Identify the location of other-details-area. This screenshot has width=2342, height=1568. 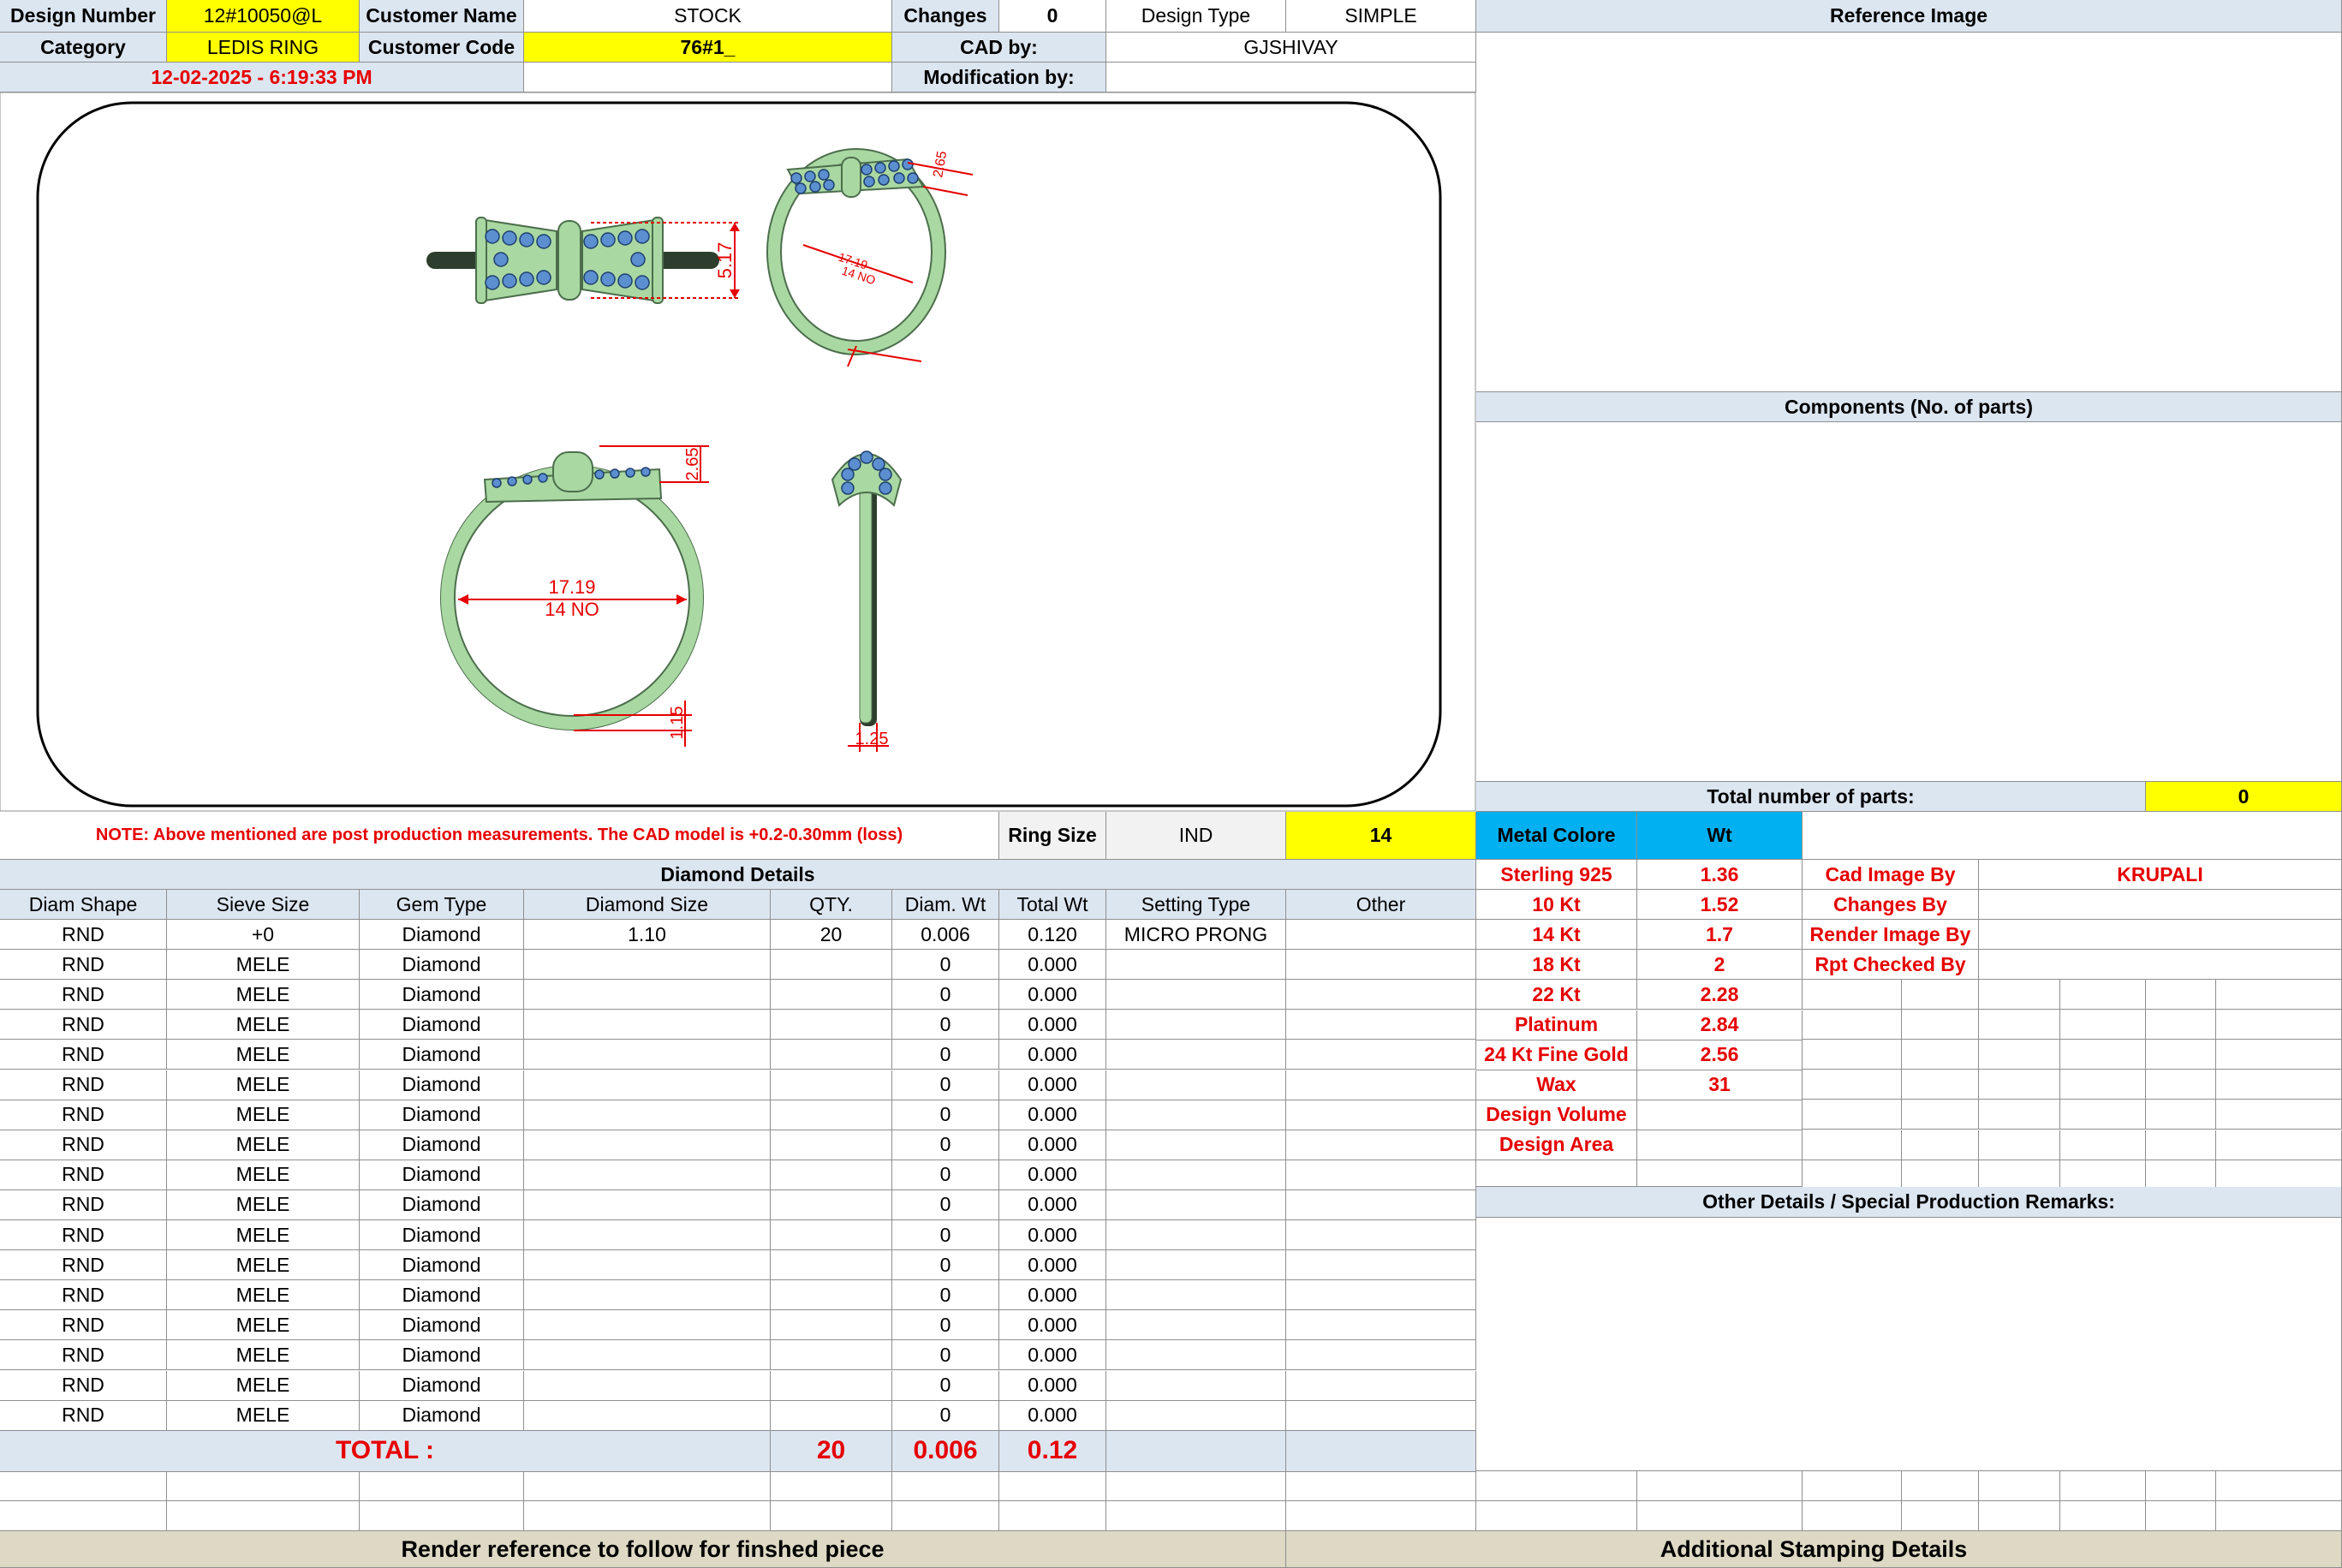
(1909, 1344).